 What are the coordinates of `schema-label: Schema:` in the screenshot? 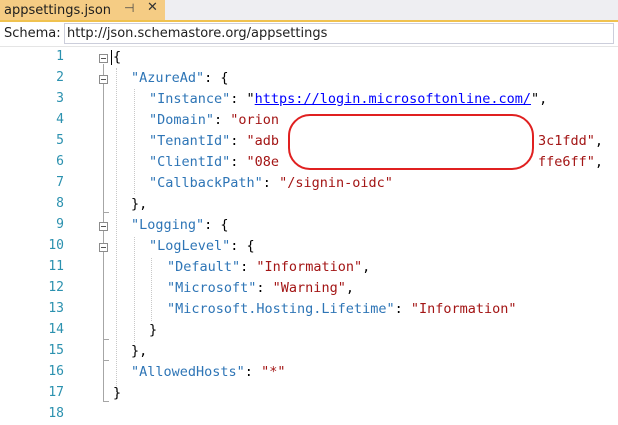 It's located at (32, 33).